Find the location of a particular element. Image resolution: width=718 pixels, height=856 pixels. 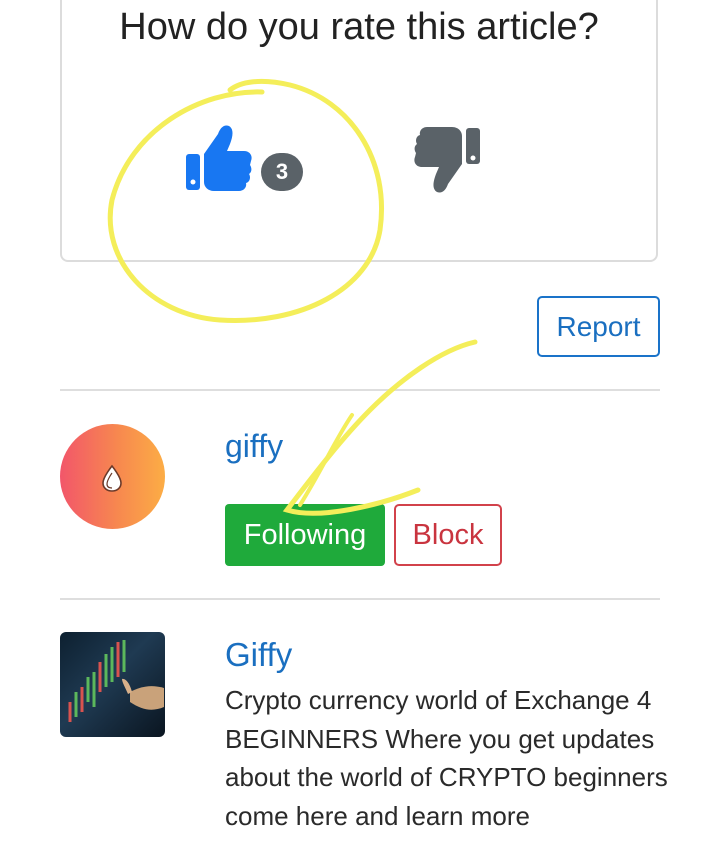

drop-icon is located at coordinates (112, 478).